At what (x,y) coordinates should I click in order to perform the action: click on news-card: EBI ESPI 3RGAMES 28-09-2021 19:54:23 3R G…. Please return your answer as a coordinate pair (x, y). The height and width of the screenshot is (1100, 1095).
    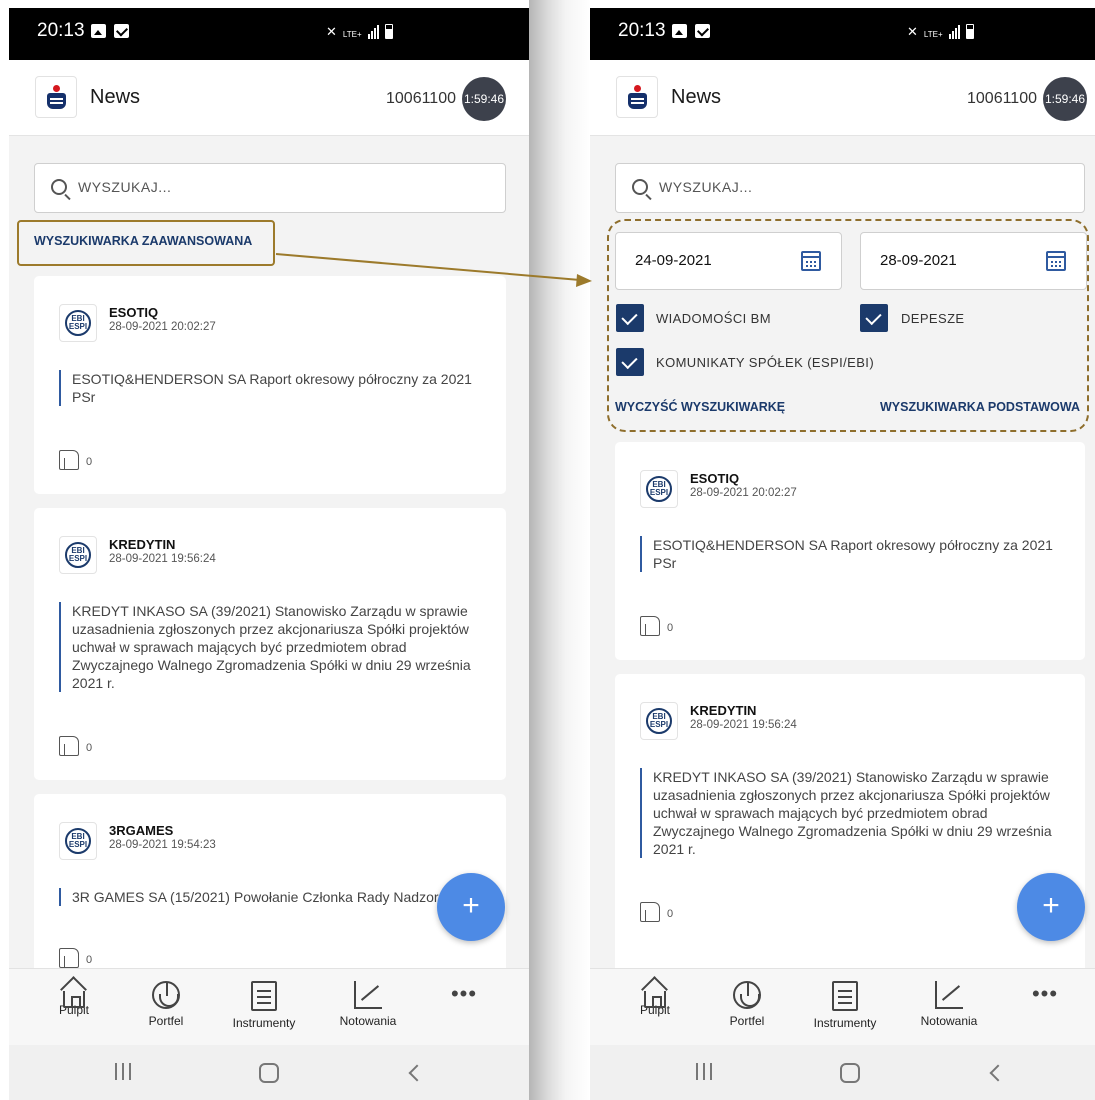
    Looking at the image, I should click on (270, 889).